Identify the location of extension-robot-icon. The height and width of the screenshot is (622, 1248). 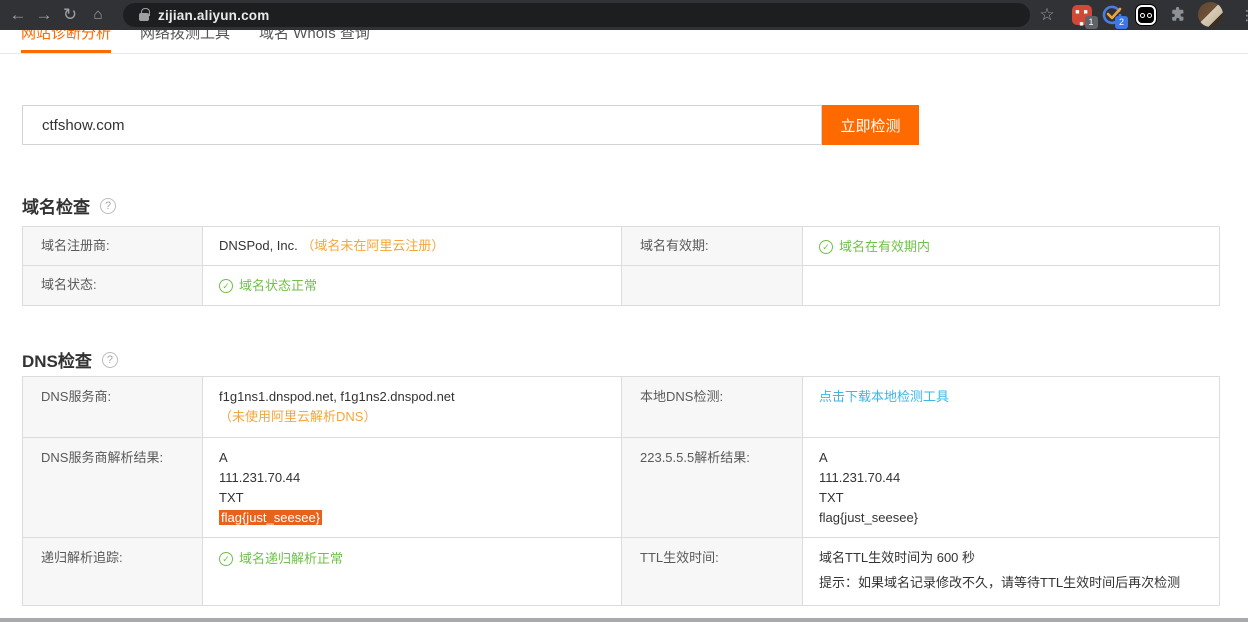
(1146, 15).